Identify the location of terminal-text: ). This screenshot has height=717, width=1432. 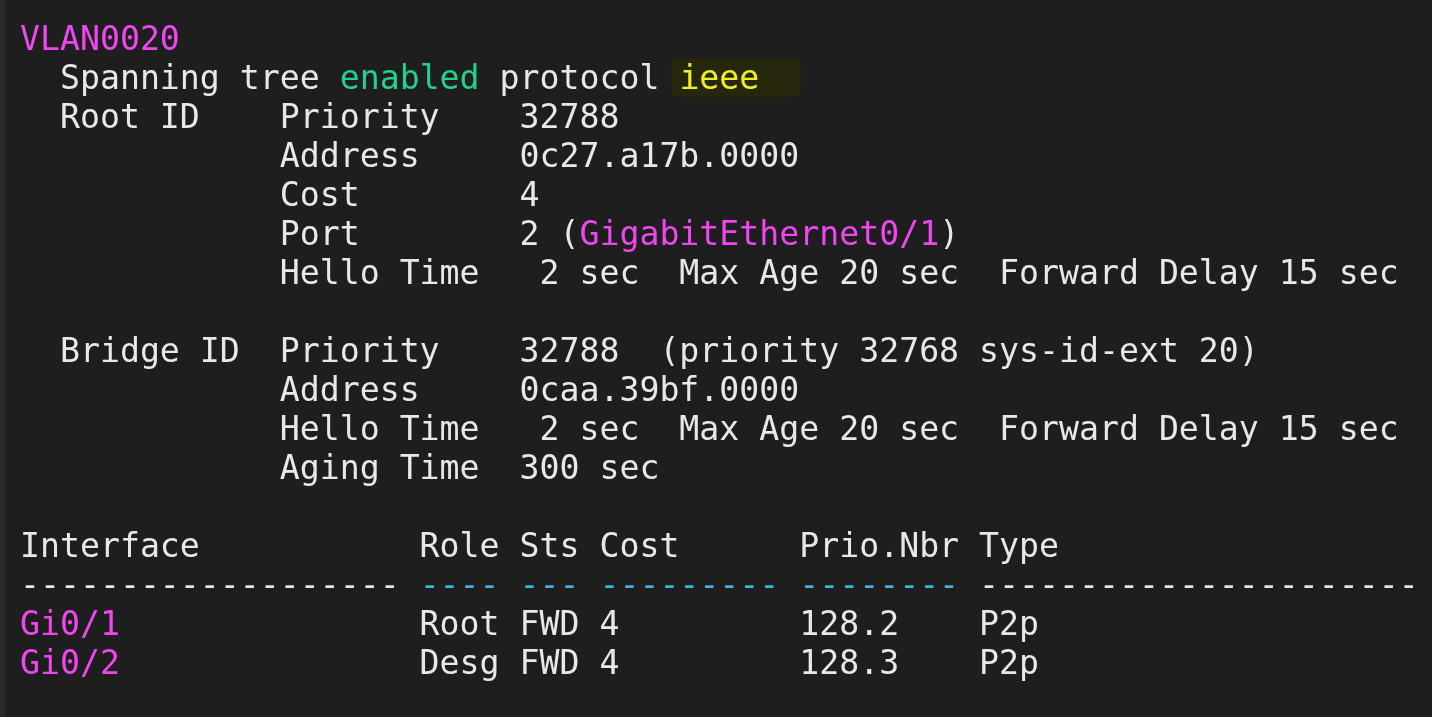
(949, 233).